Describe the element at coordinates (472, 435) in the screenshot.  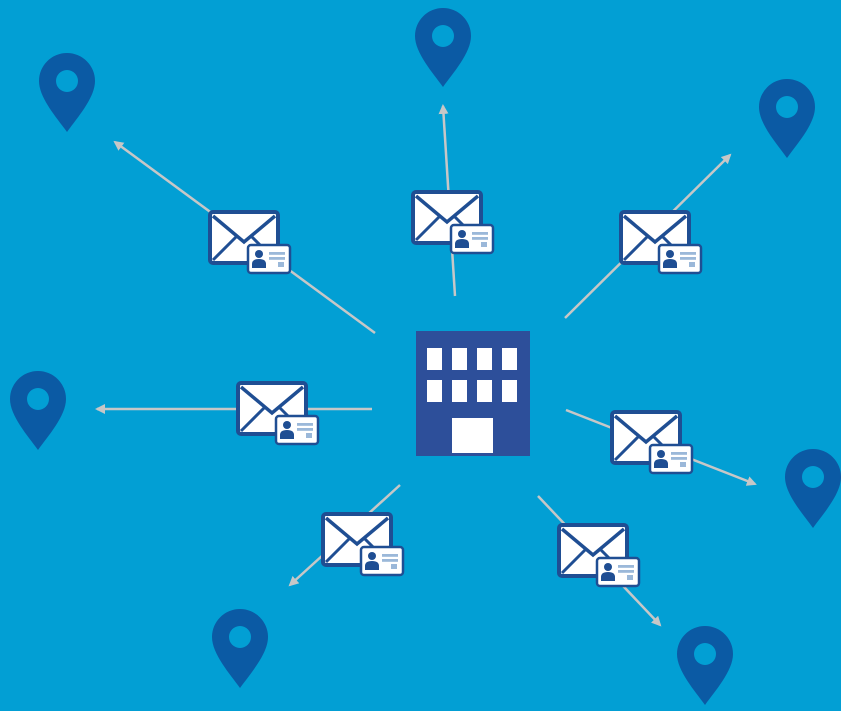
I see `door` at that location.